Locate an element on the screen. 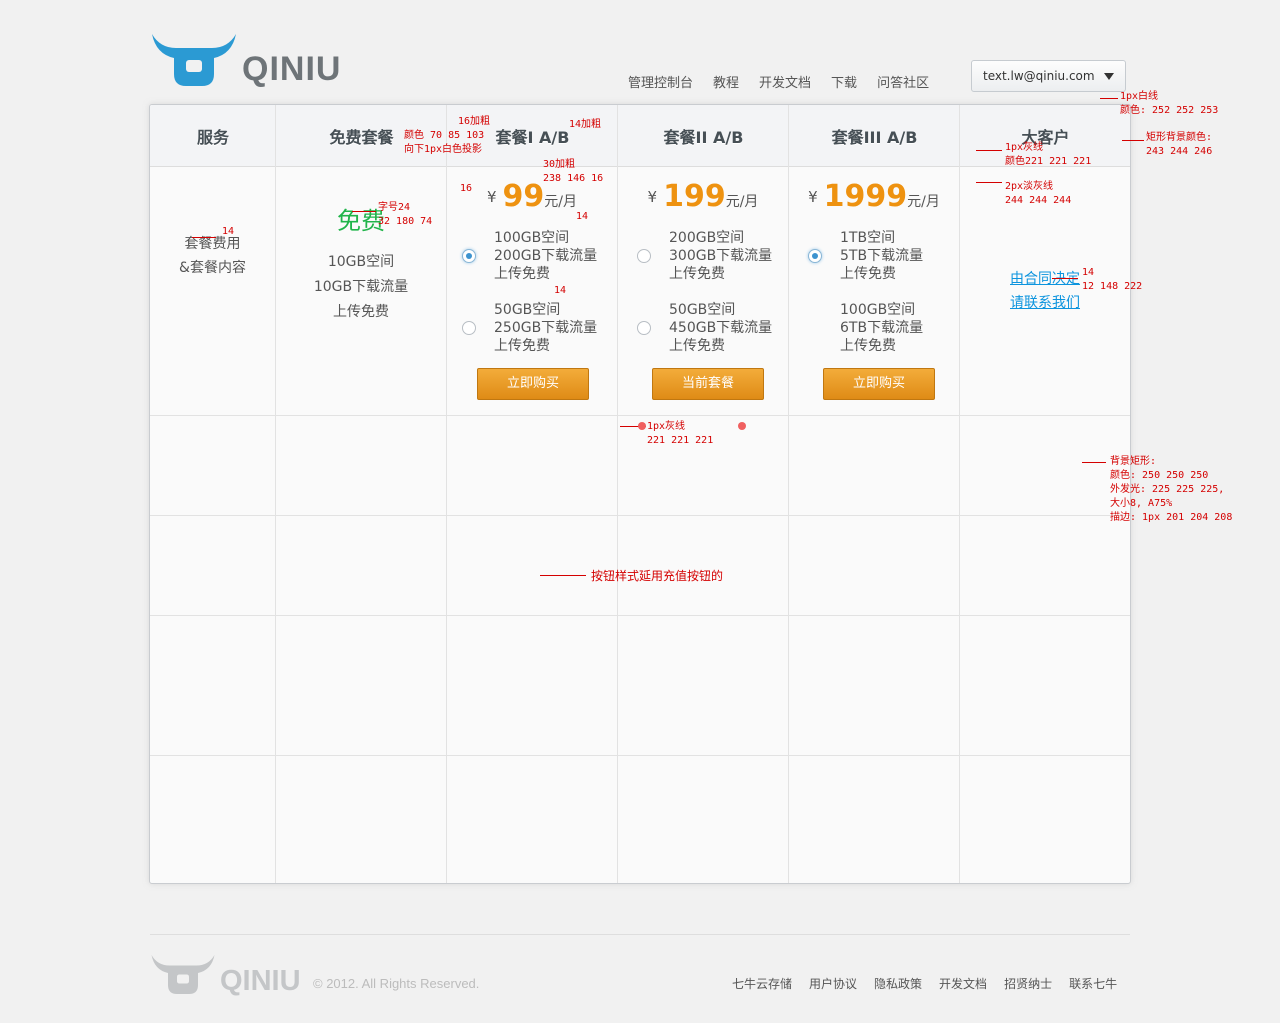 This screenshot has width=1280, height=1023. price-value: 1999 is located at coordinates (865, 196).